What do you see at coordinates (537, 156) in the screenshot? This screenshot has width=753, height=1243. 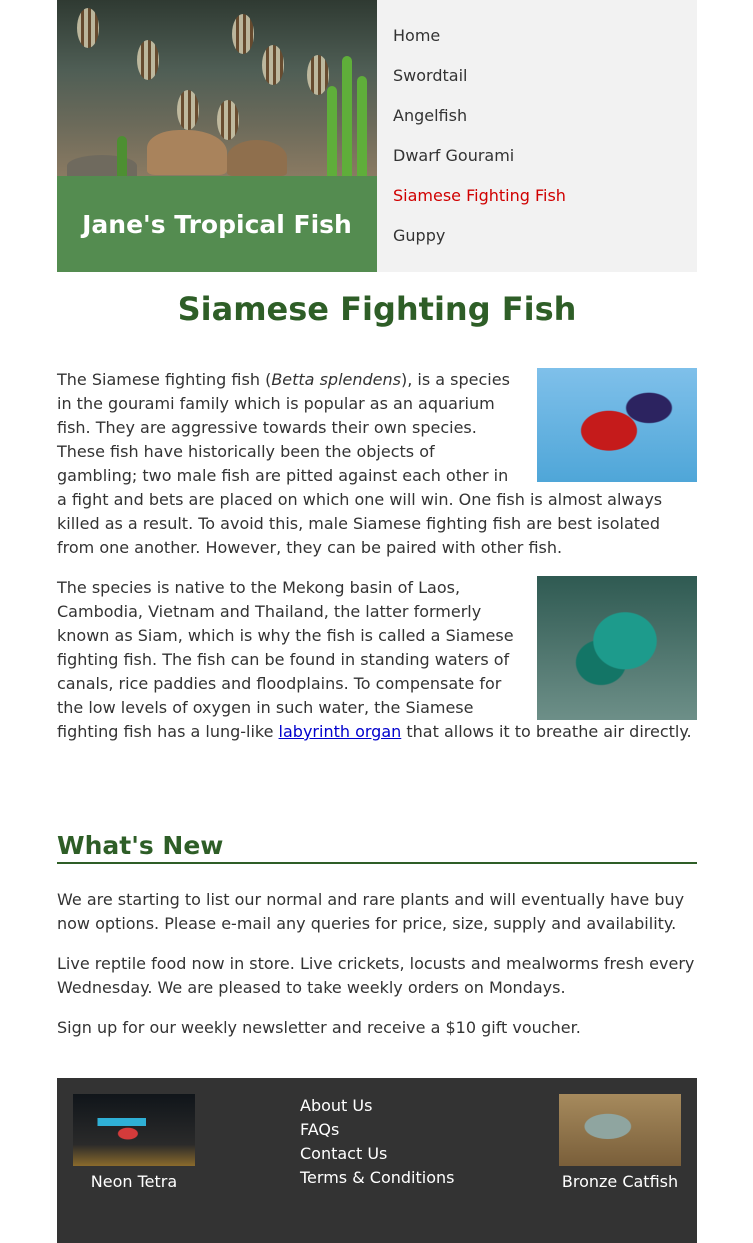 I see `nav-item-dwarf-gourami: Dwarf Gourami` at bounding box center [537, 156].